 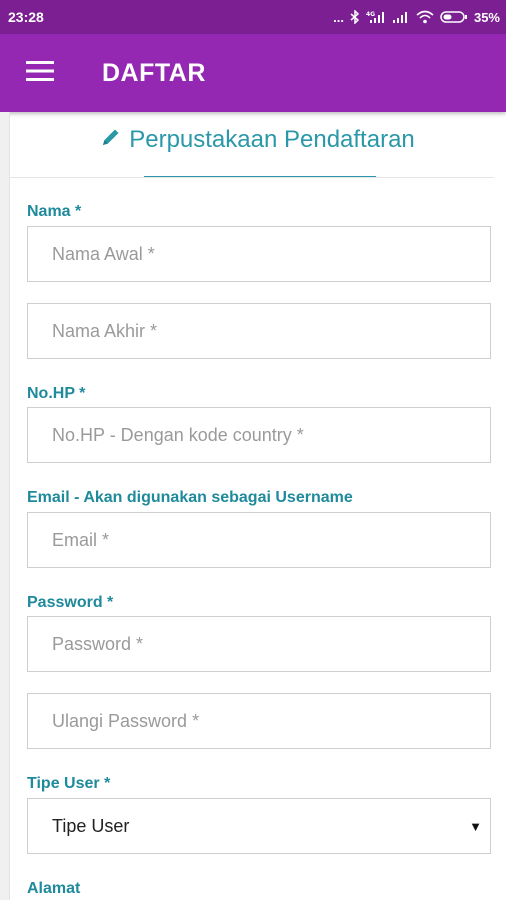 What do you see at coordinates (425, 17) in the screenshot?
I see `wifi-icon` at bounding box center [425, 17].